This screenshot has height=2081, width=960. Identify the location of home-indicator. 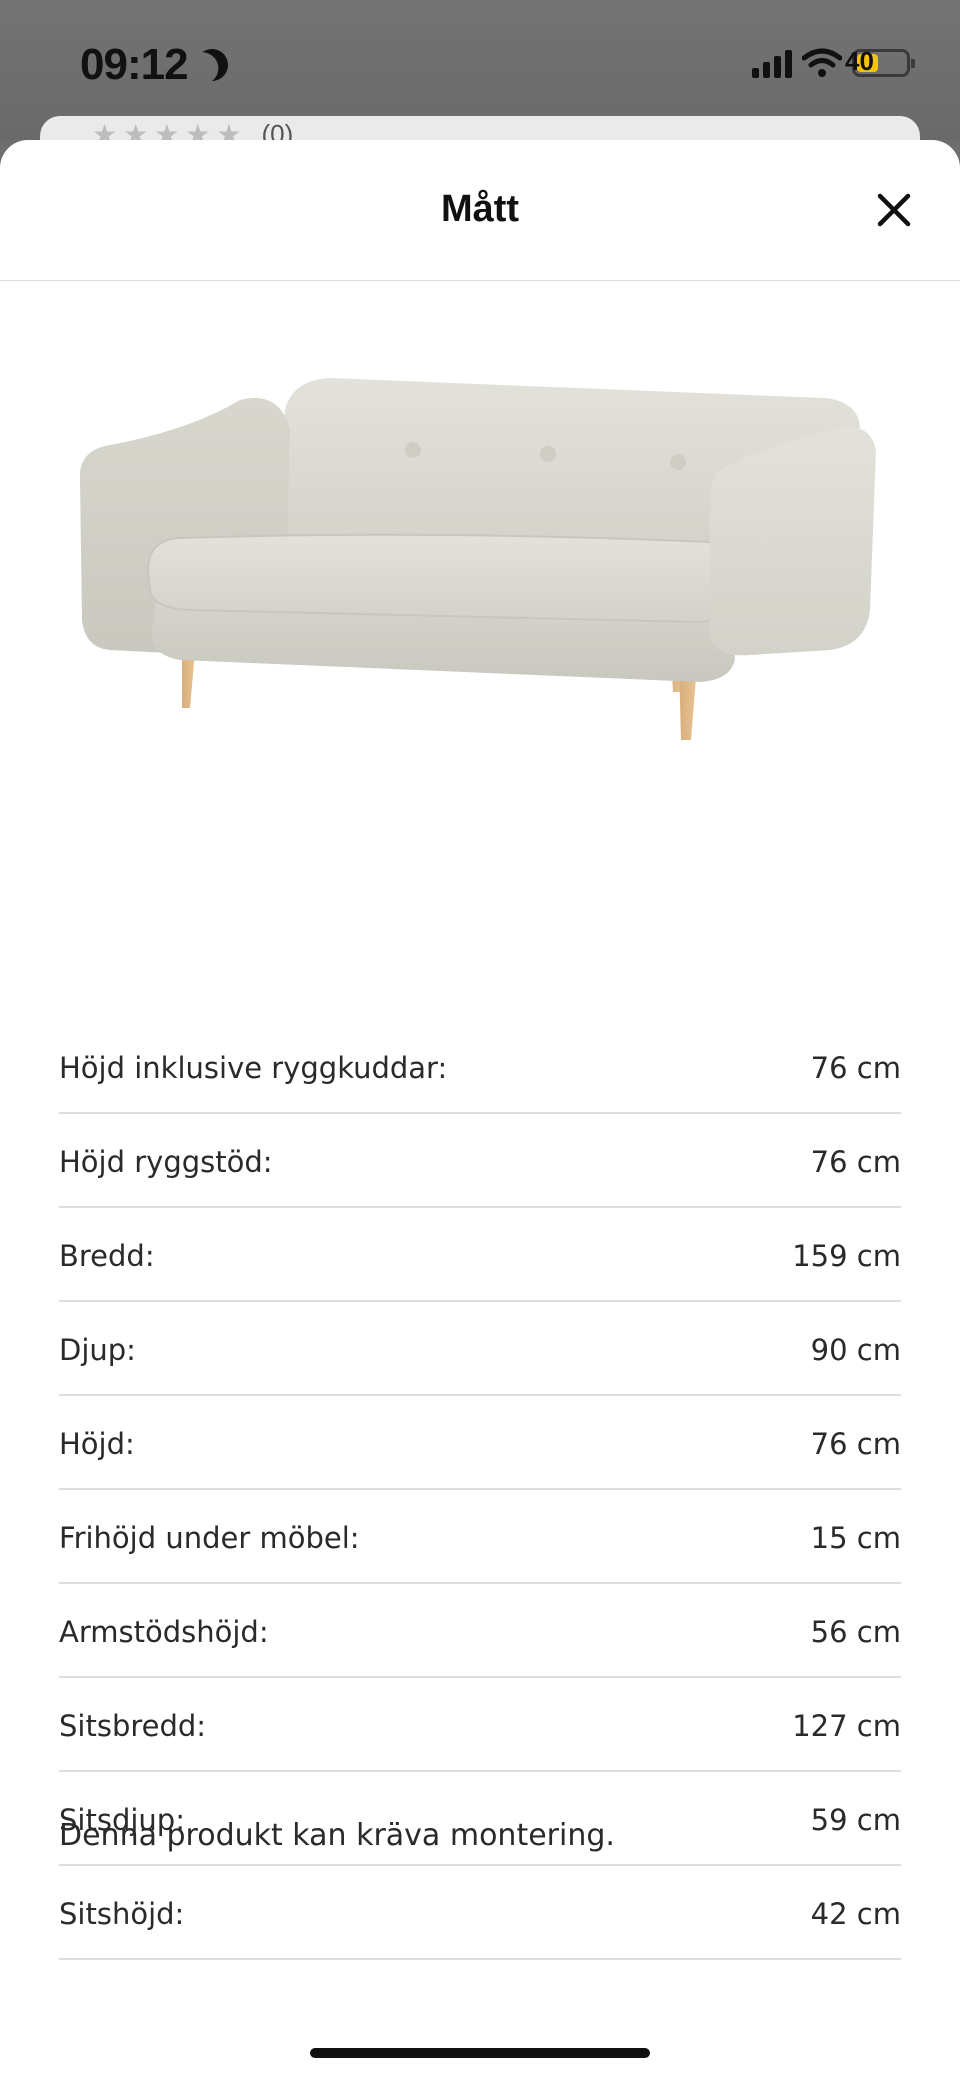
(480, 2053).